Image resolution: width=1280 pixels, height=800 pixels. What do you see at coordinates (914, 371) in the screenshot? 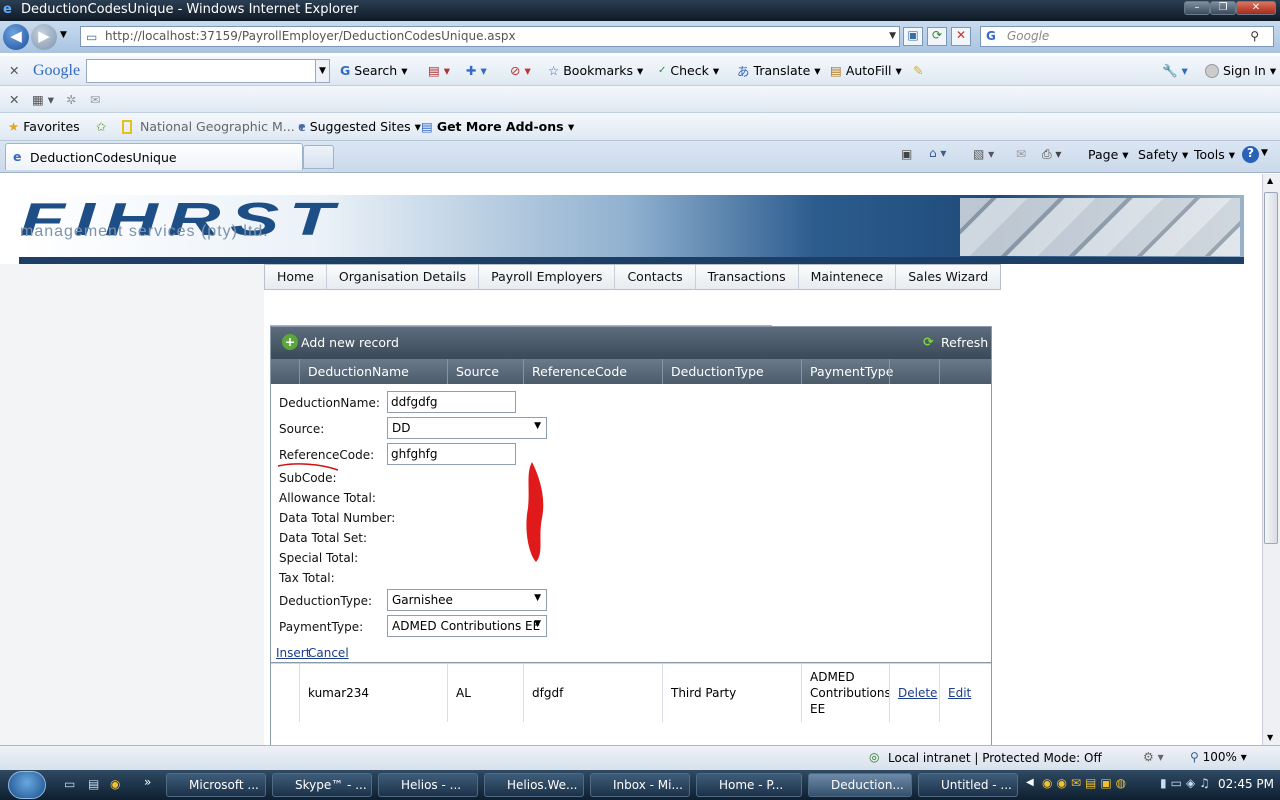
I see `col-delete` at bounding box center [914, 371].